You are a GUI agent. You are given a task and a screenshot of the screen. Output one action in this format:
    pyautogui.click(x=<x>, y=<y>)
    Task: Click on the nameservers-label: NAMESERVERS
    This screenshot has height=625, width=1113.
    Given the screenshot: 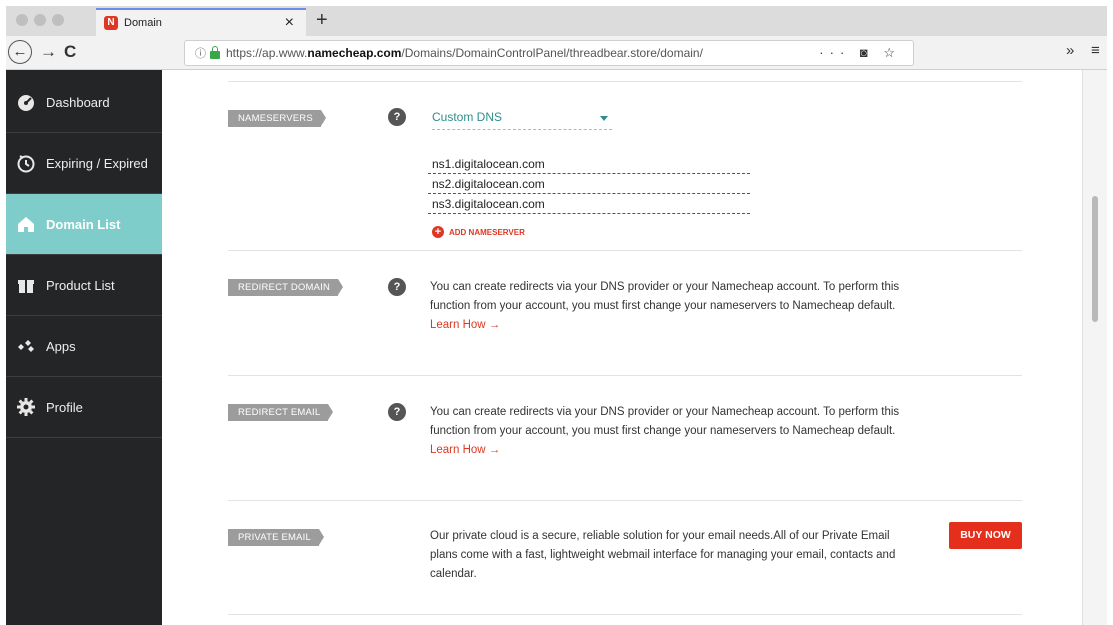 What is the action you would take?
    pyautogui.click(x=277, y=118)
    